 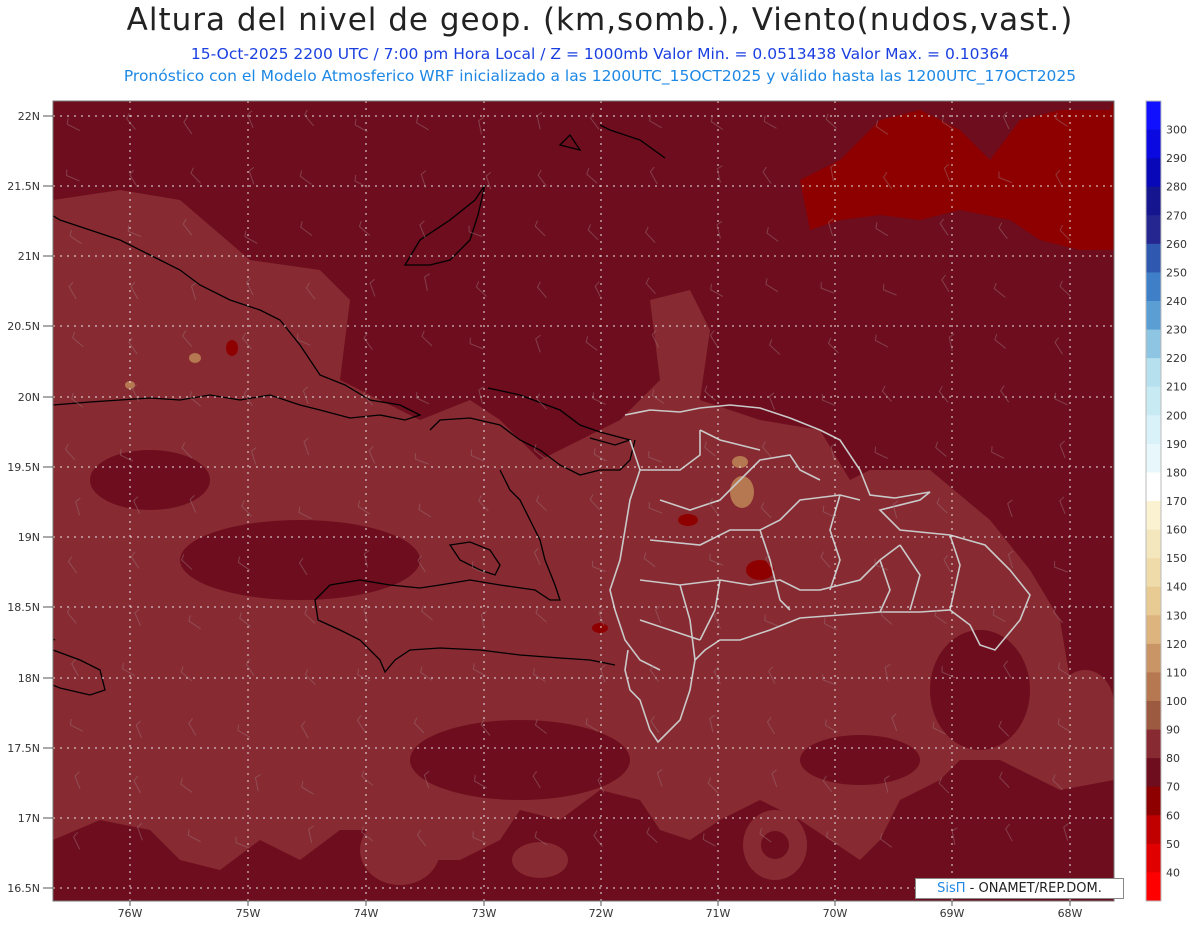 I want to click on colorbar-label: 220, so click(x=1176, y=358).